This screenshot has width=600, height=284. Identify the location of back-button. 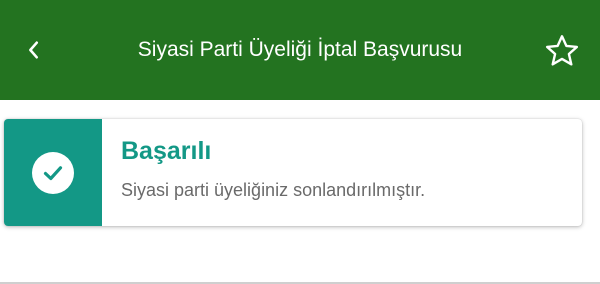
(34, 50).